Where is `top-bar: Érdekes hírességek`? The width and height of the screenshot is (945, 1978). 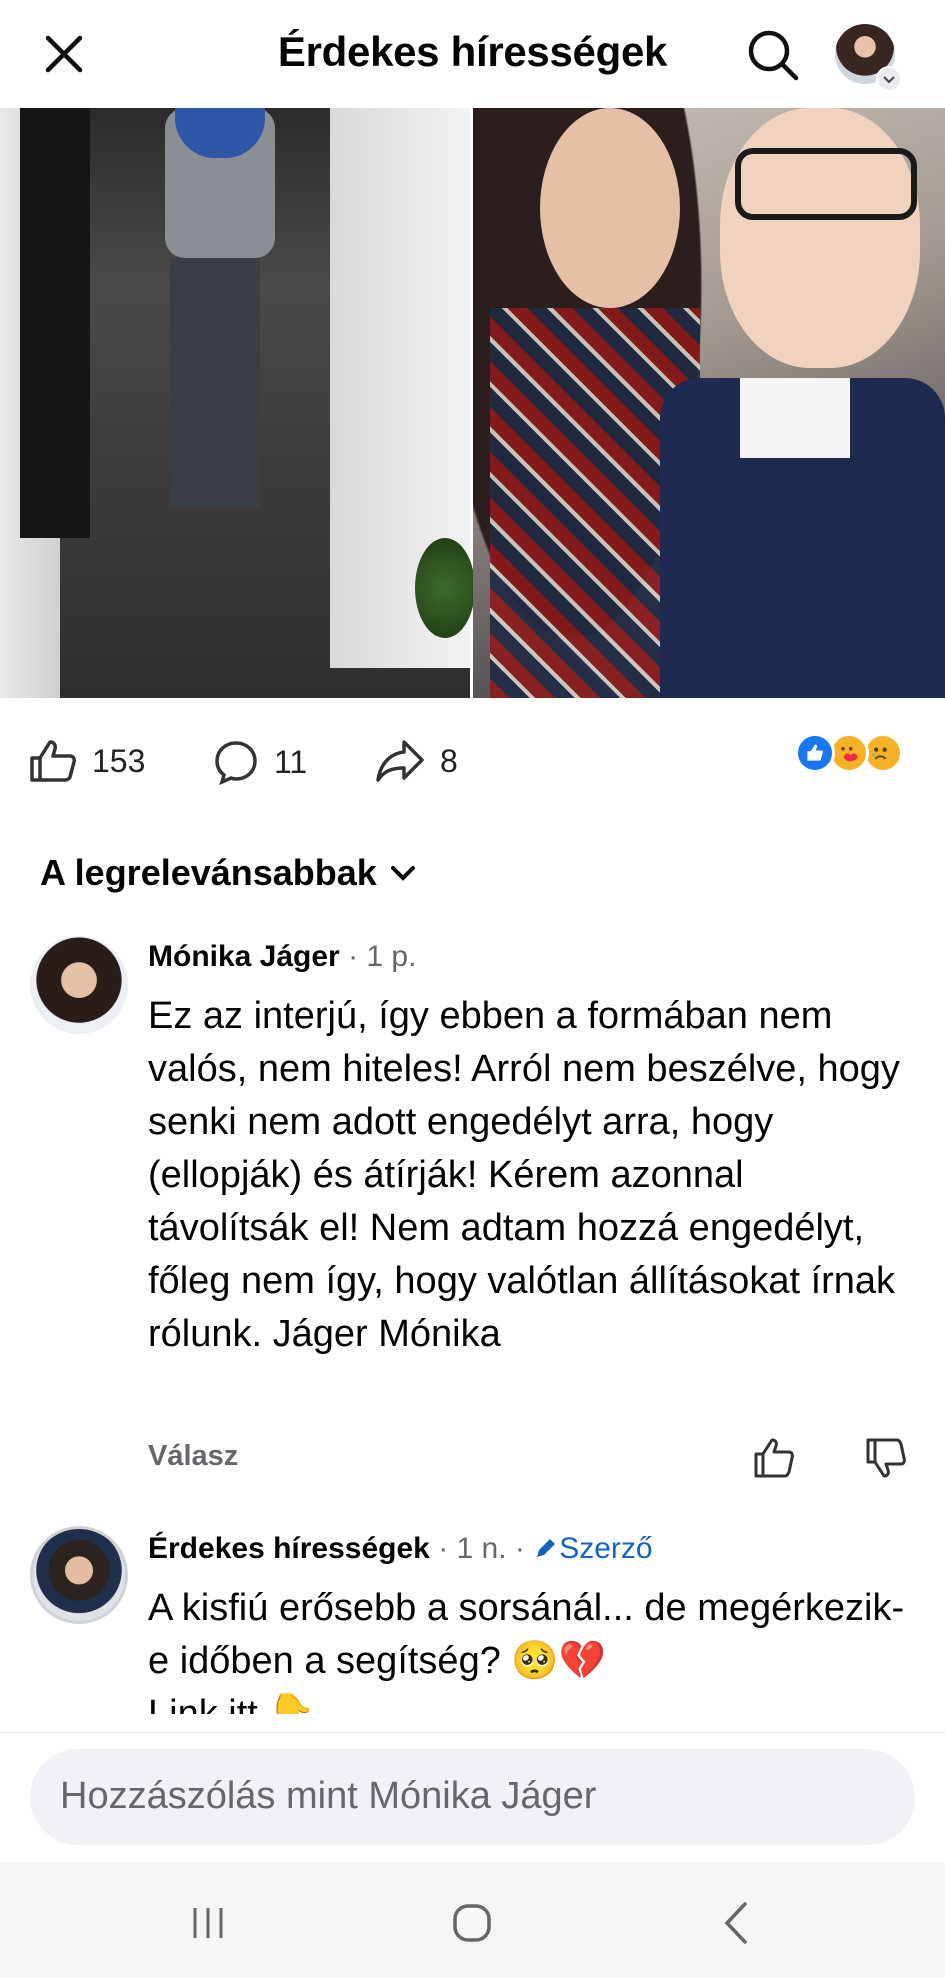 top-bar: Érdekes hírességek is located at coordinates (472, 54).